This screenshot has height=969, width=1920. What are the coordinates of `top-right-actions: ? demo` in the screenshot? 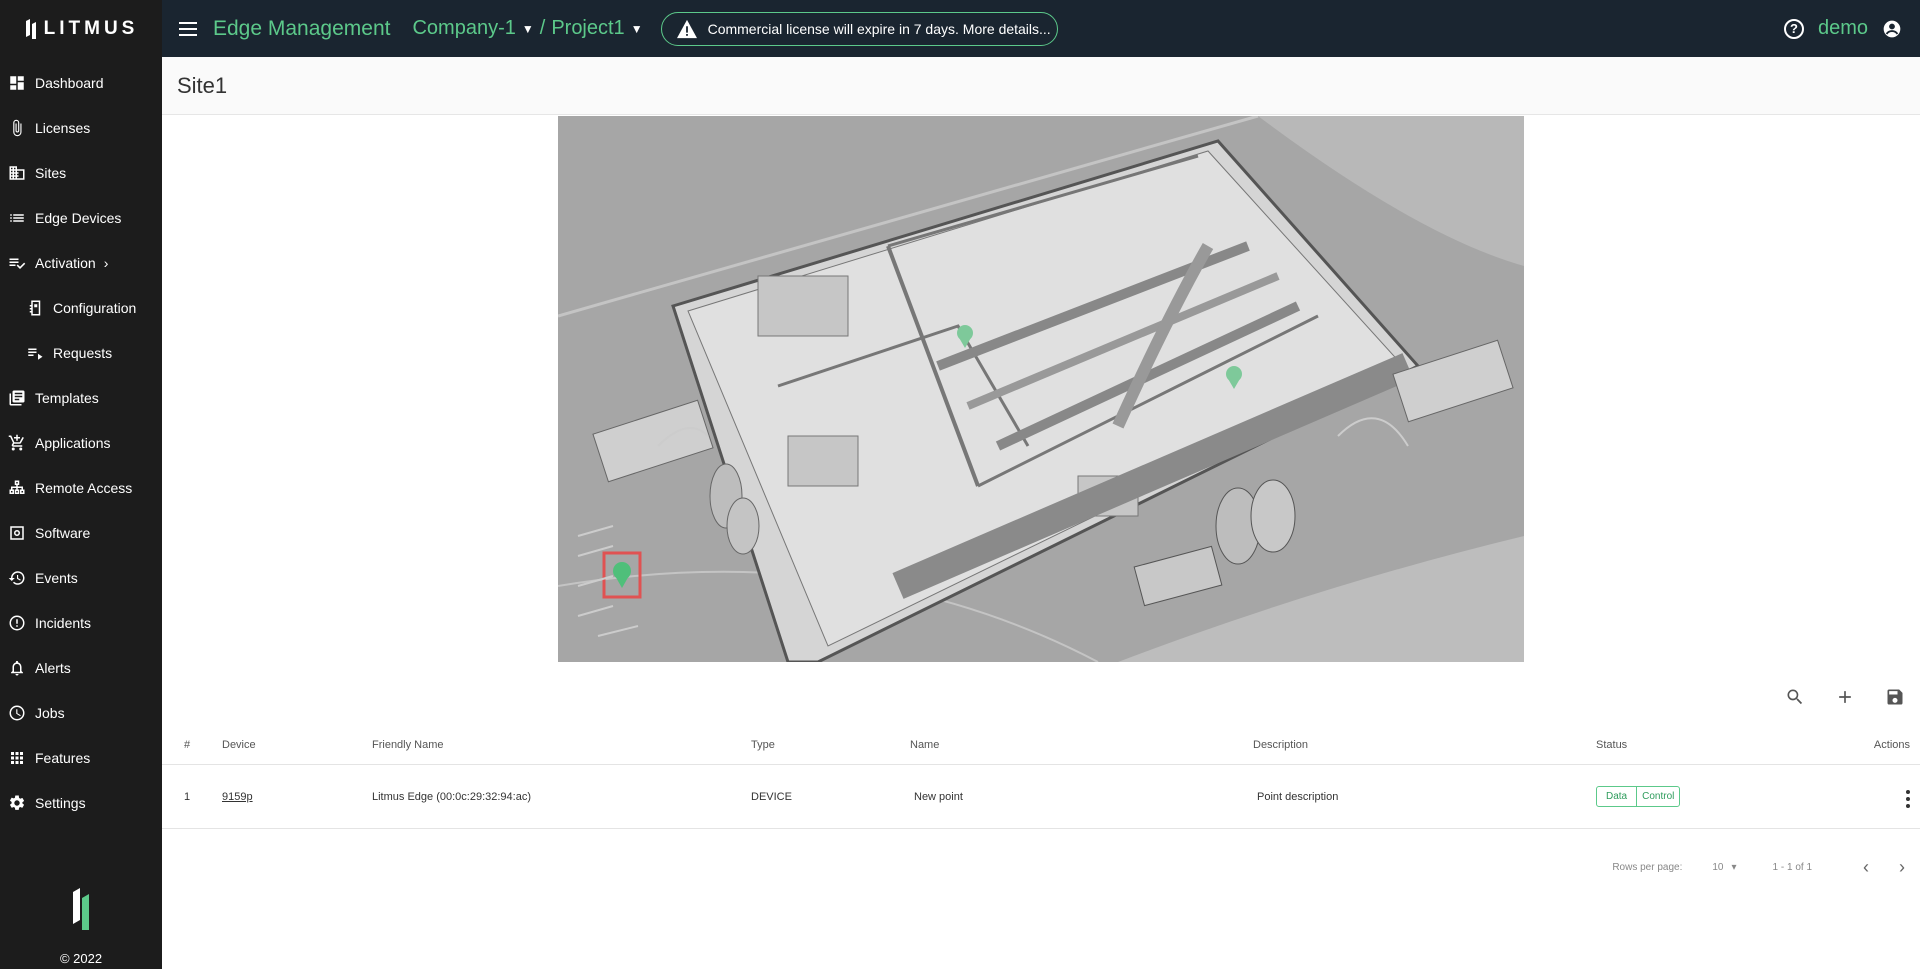 It's located at (1842, 28).